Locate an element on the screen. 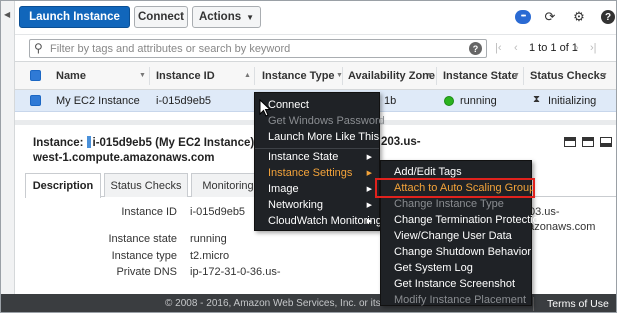 This screenshot has width=617, height=313. column-header-status-checks: Status Checks is located at coordinates (568, 76).